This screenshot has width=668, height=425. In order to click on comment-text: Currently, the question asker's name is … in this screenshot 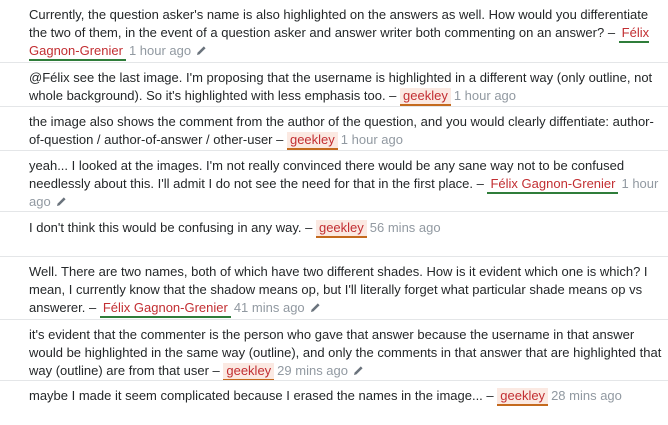, I will do `click(339, 23)`.